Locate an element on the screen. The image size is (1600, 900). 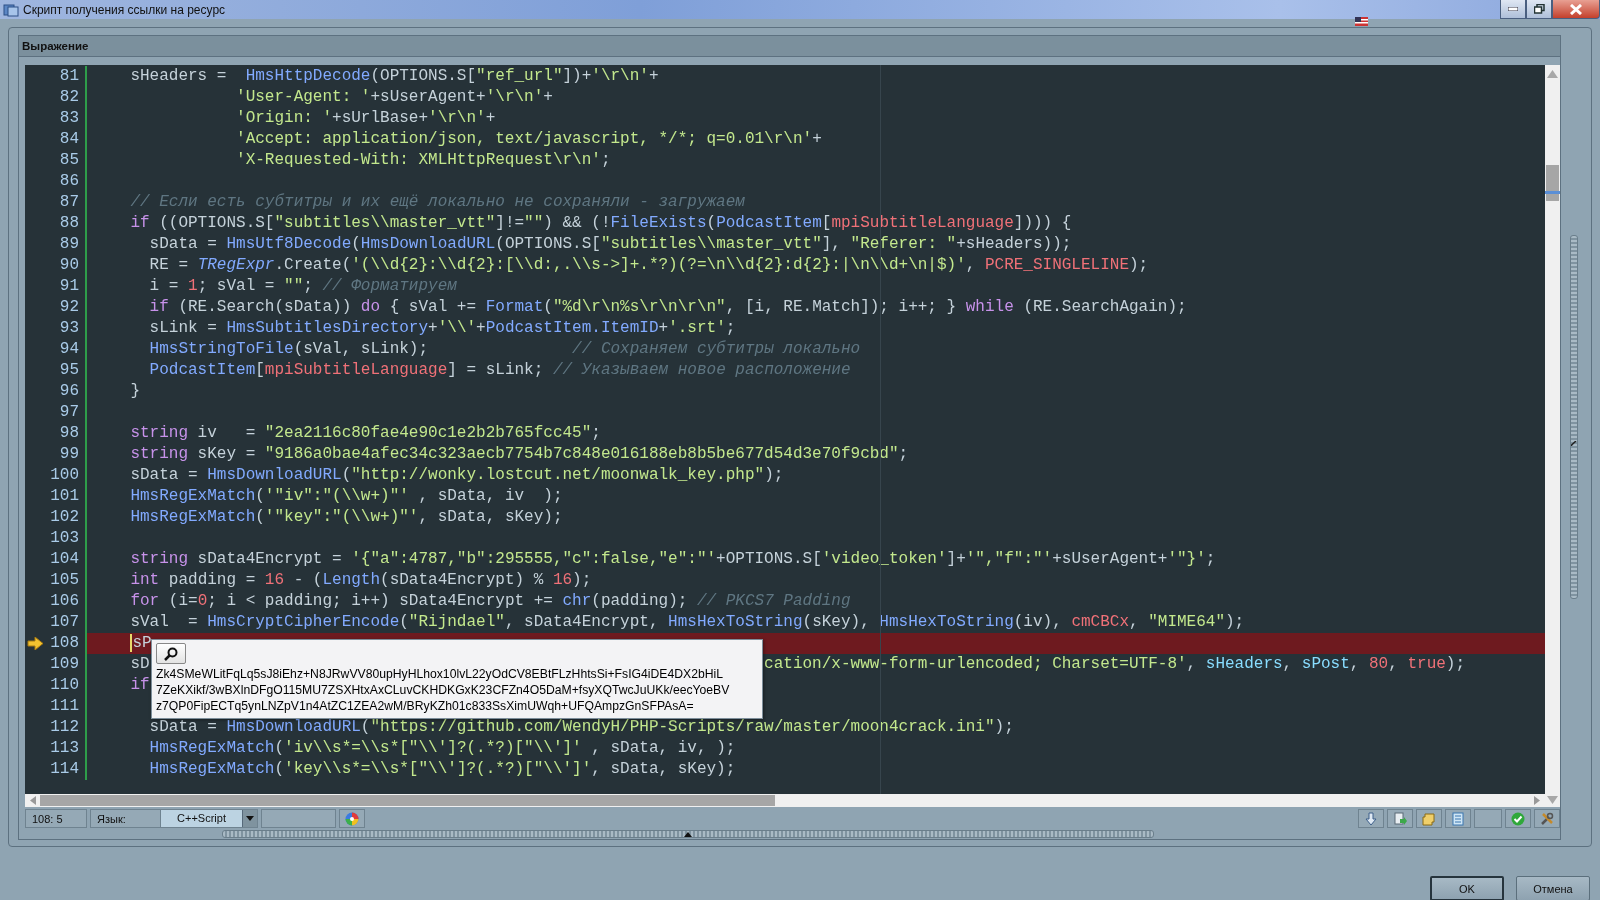
close-icon is located at coordinates (1576, 9).